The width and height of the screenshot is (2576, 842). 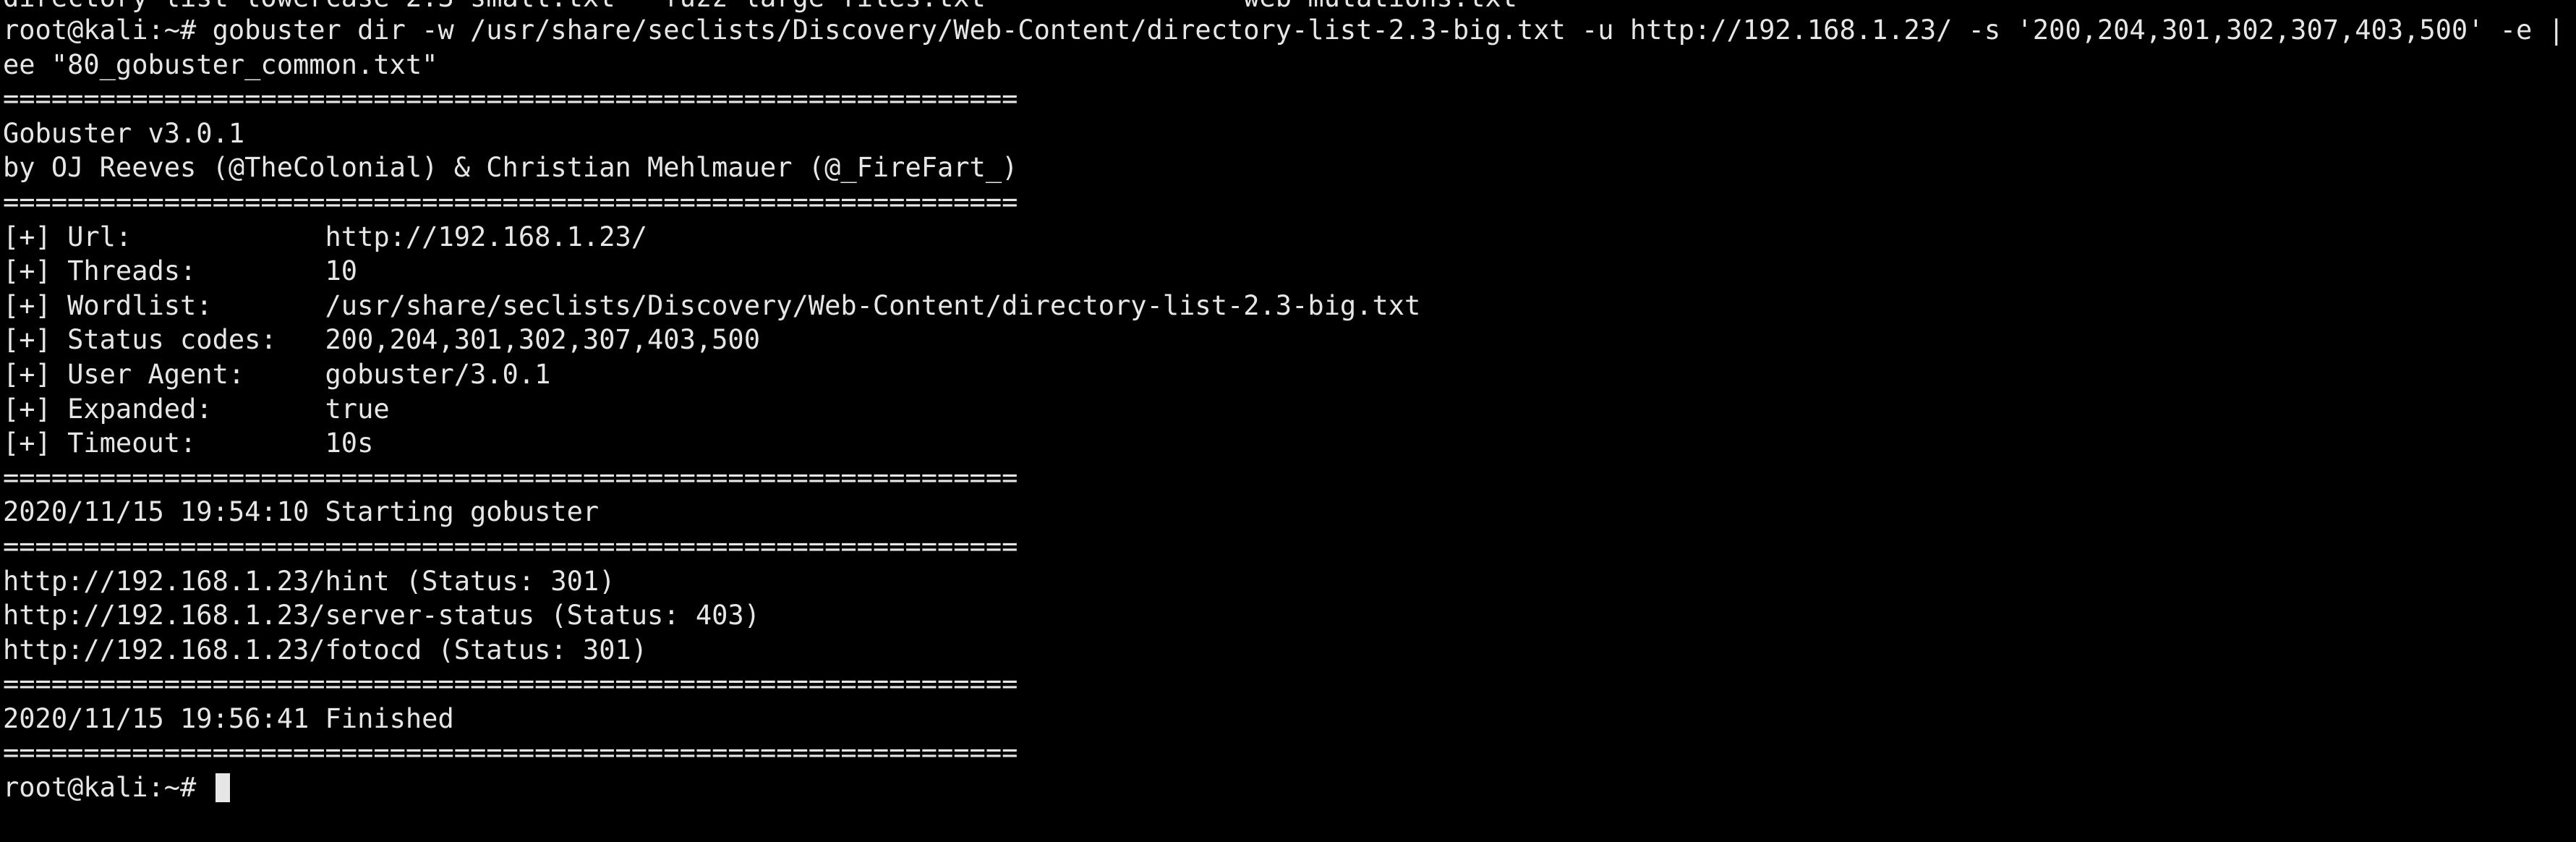 What do you see at coordinates (222, 787) in the screenshot?
I see `text-cursor` at bounding box center [222, 787].